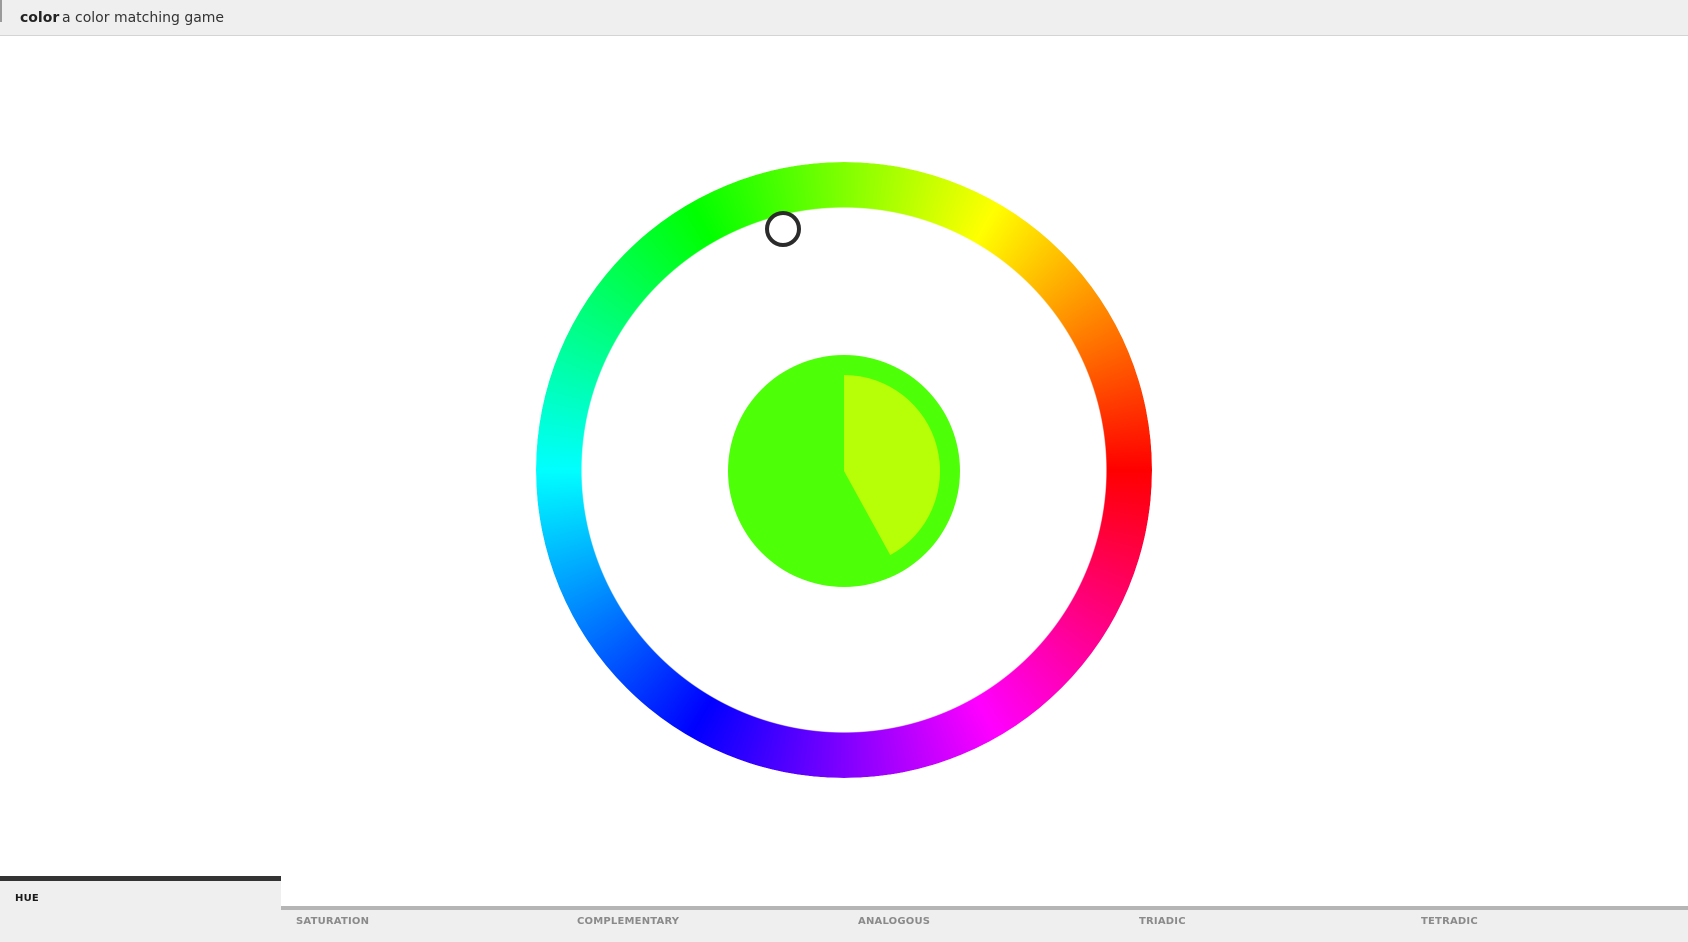 The height and width of the screenshot is (942, 1688). What do you see at coordinates (702, 924) in the screenshot?
I see `tab-complementary: COMPLEMENTARY` at bounding box center [702, 924].